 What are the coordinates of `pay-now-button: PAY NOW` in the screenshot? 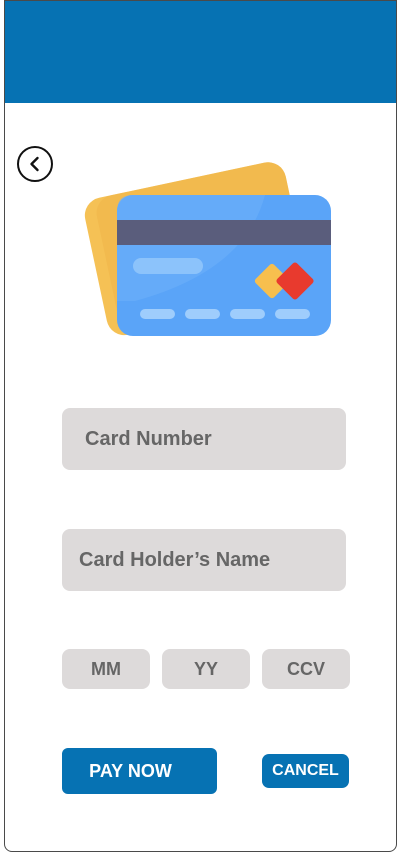 It's located at (139, 771).